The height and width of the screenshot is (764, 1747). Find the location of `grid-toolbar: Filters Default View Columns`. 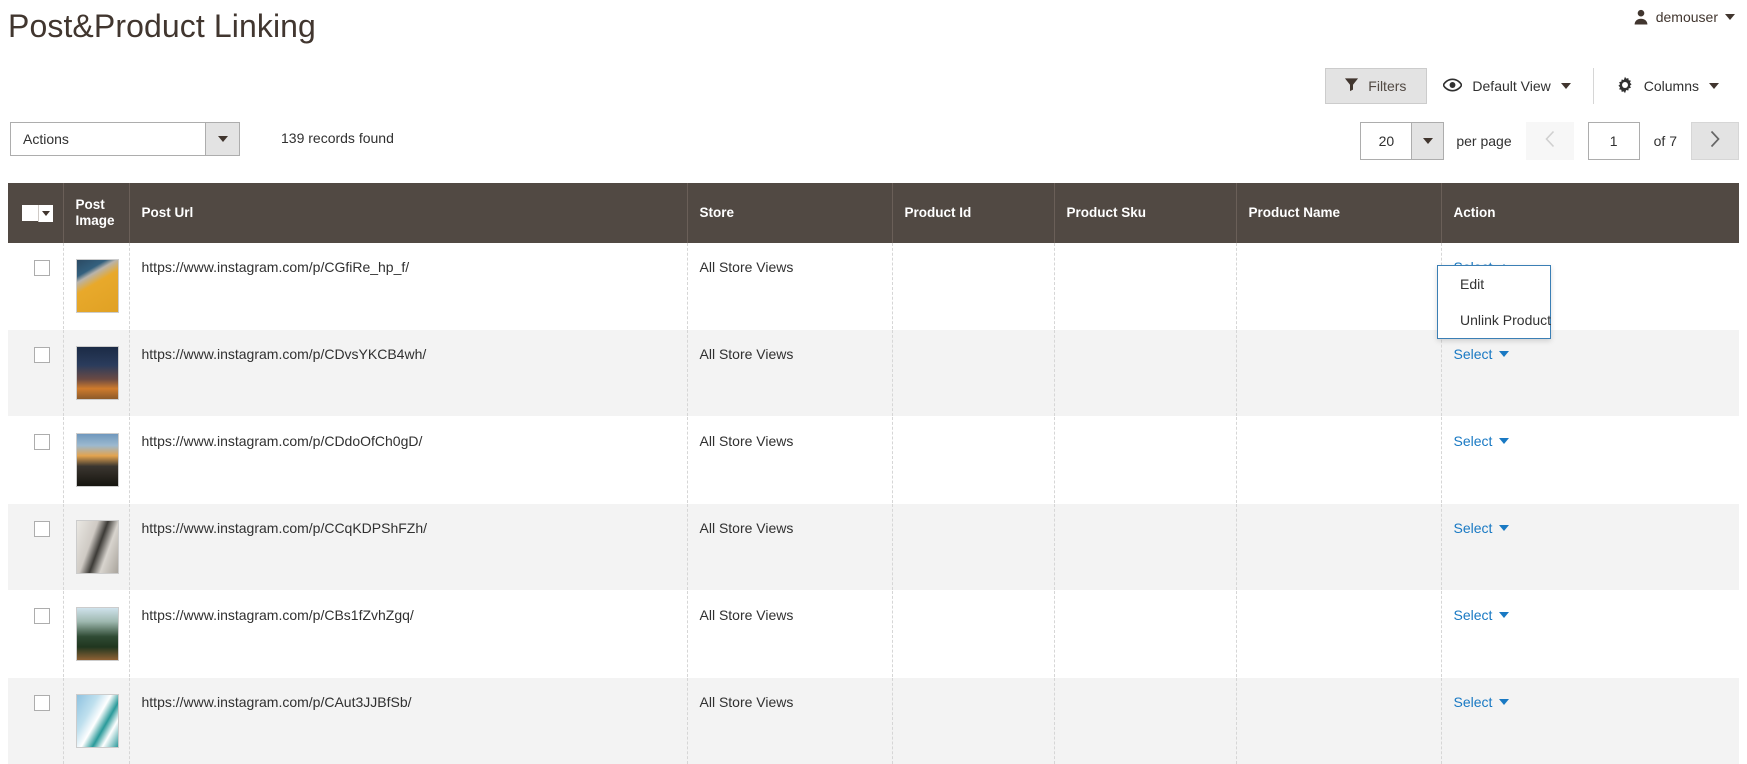

grid-toolbar: Filters Default View Columns is located at coordinates (1530, 86).